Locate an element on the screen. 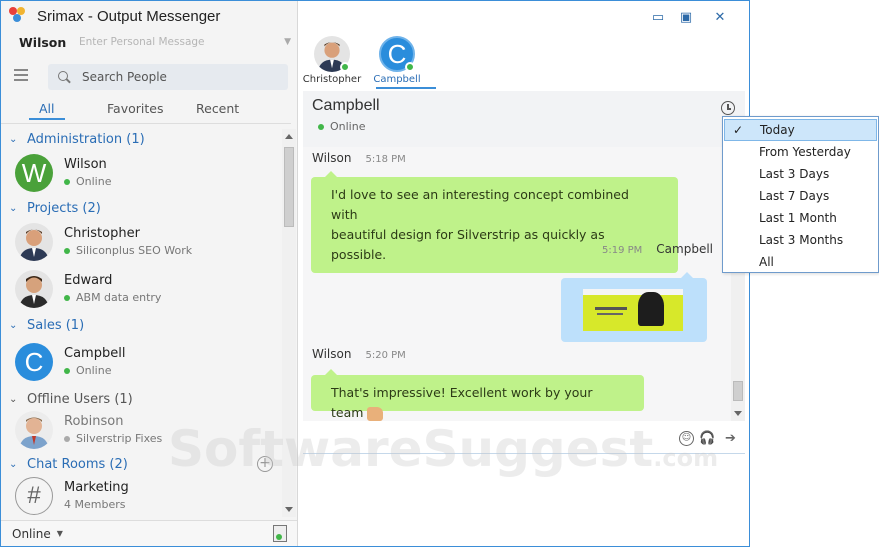 This screenshot has height=547, width=879. chat-tabs: Christopher C Campbell is located at coordinates (524, 60).